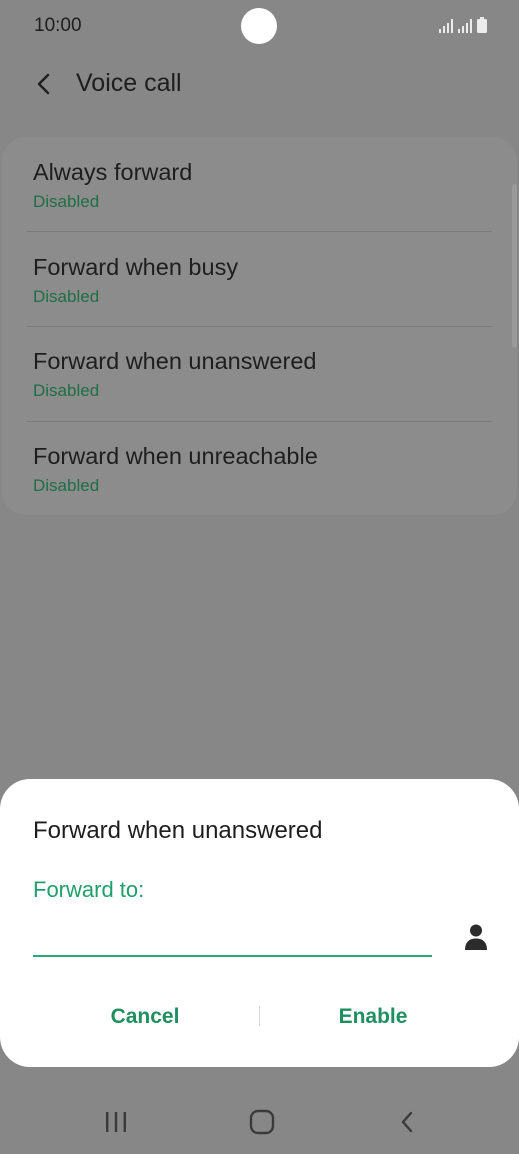 The height and width of the screenshot is (1154, 519). Describe the element at coordinates (373, 1017) in the screenshot. I see `enable-button: Enable` at that location.